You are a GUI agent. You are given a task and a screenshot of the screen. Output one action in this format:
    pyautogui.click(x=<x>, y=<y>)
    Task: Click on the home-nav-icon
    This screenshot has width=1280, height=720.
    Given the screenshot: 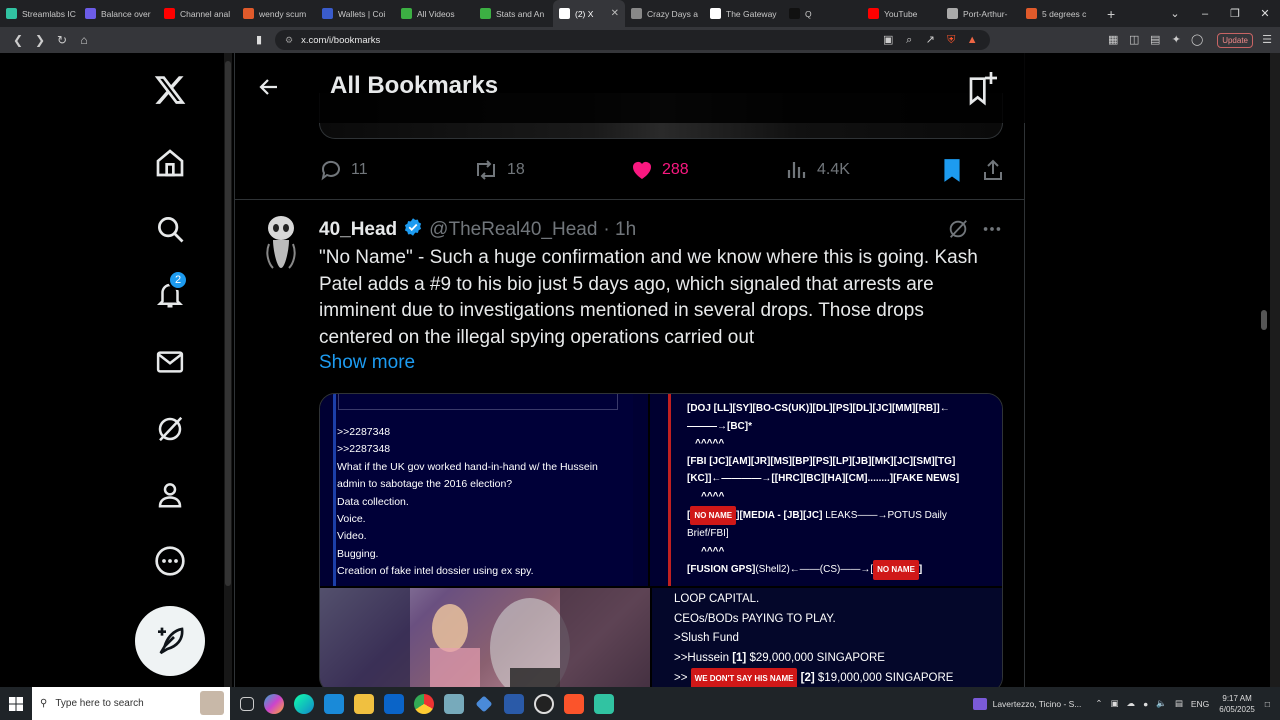 What is the action you would take?
    pyautogui.click(x=170, y=163)
    